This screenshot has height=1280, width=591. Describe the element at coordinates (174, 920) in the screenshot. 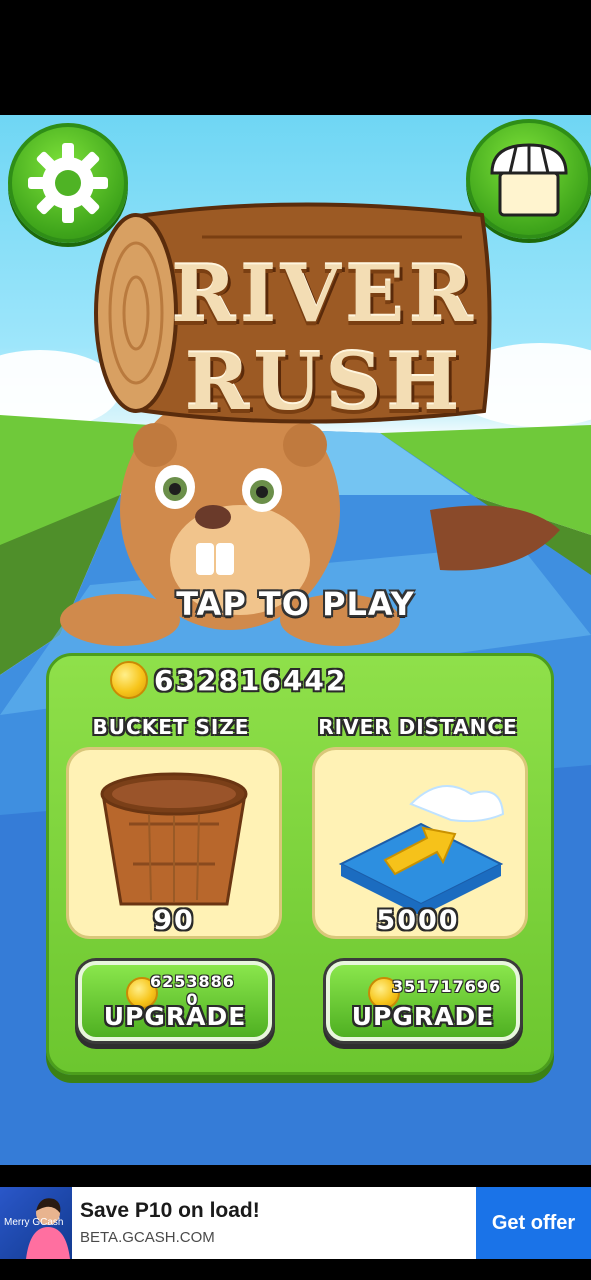

I see `bucket-size-value: 90` at that location.